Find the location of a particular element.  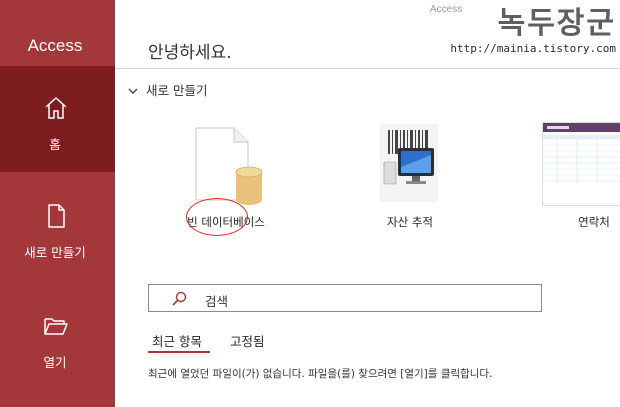

home-icon is located at coordinates (56, 108).